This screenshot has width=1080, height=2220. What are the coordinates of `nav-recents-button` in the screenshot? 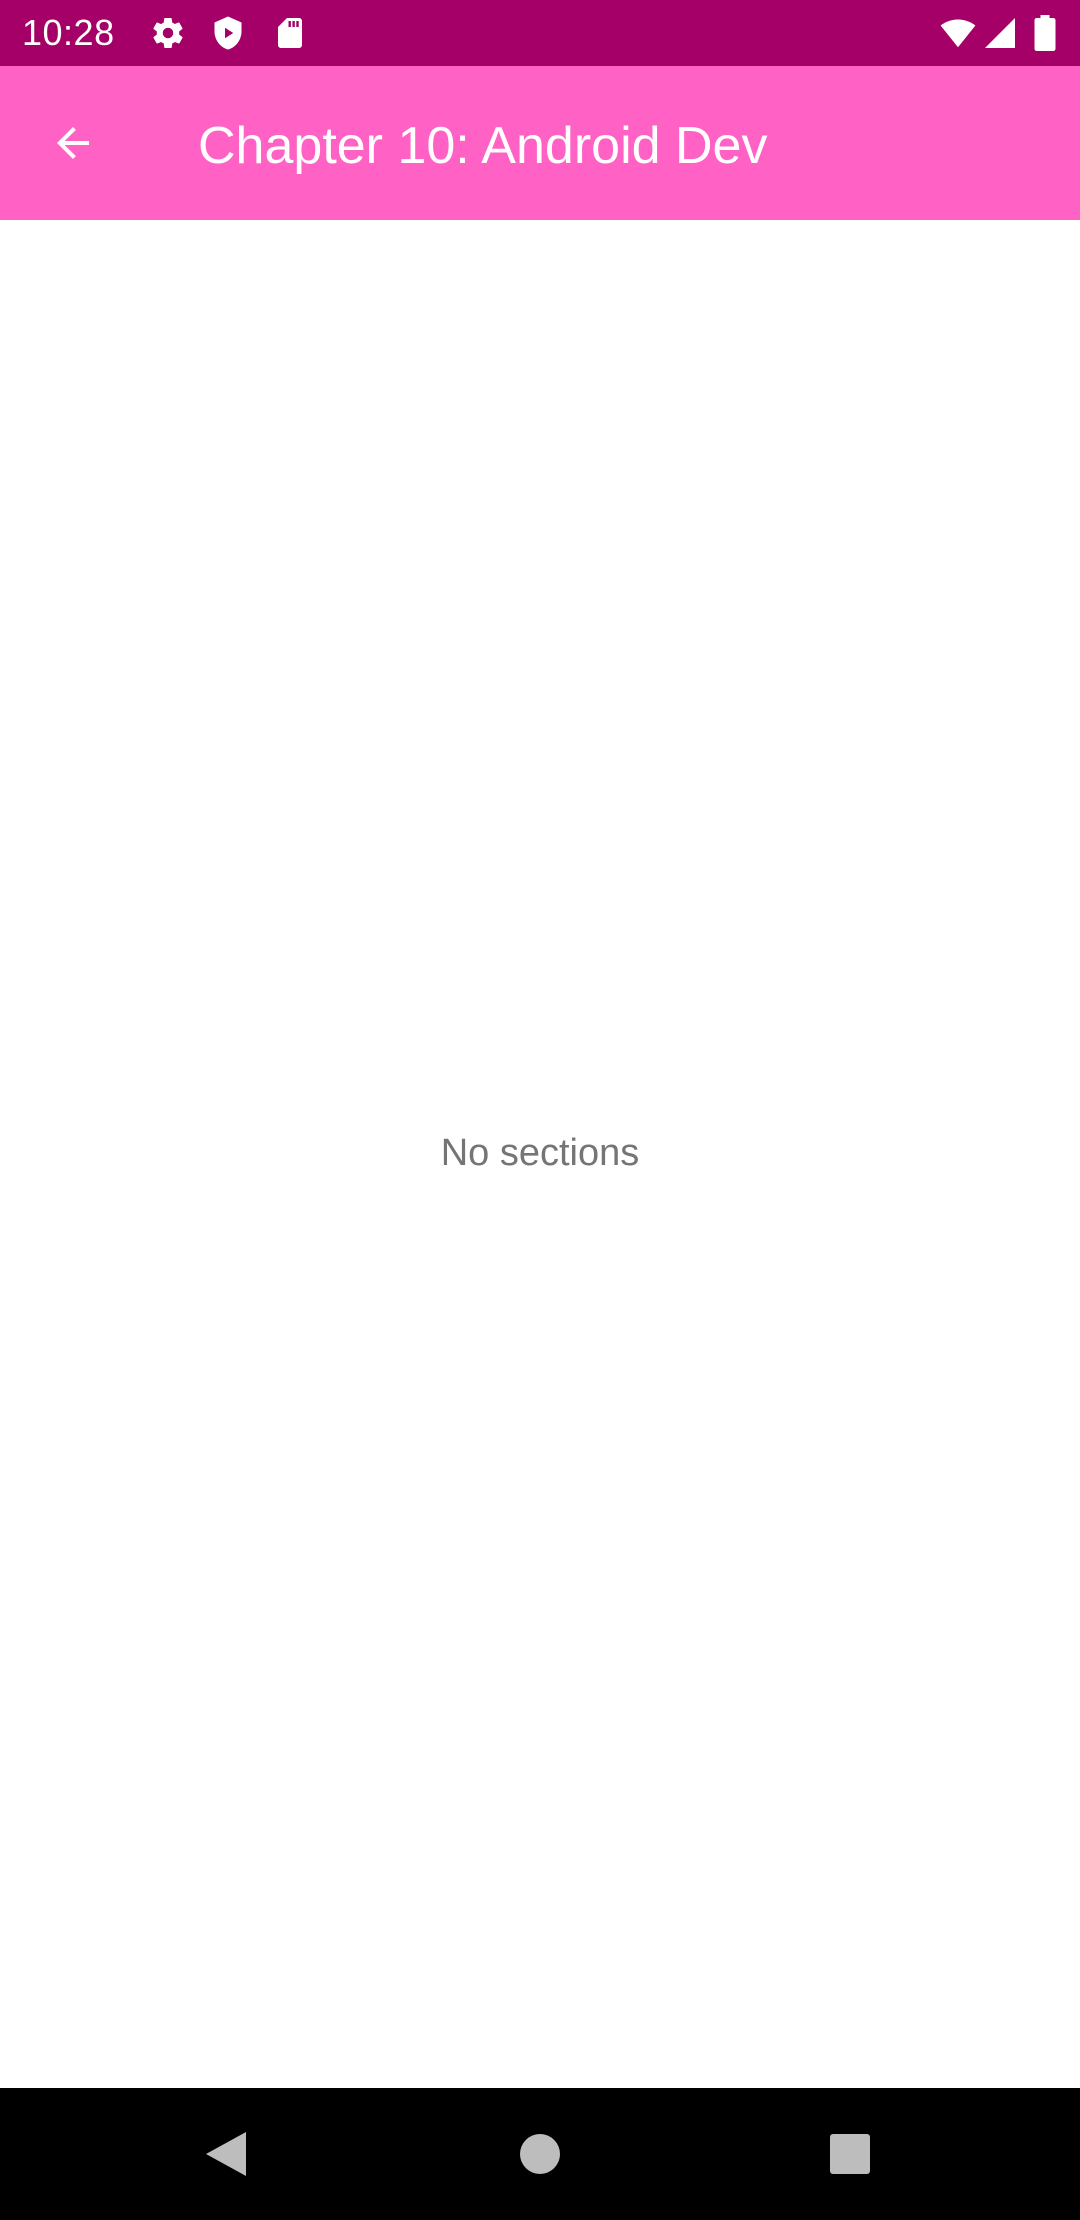 It's located at (850, 2154).